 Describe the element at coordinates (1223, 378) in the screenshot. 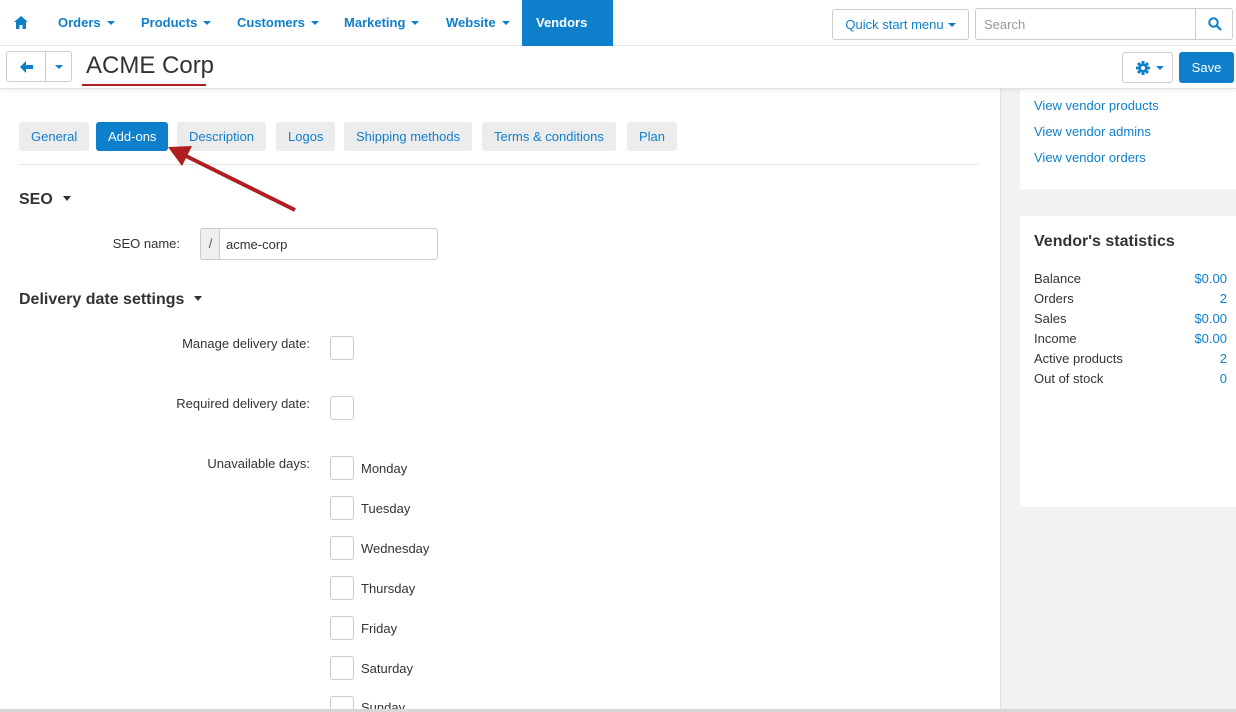

I see `stat-value: 0` at that location.